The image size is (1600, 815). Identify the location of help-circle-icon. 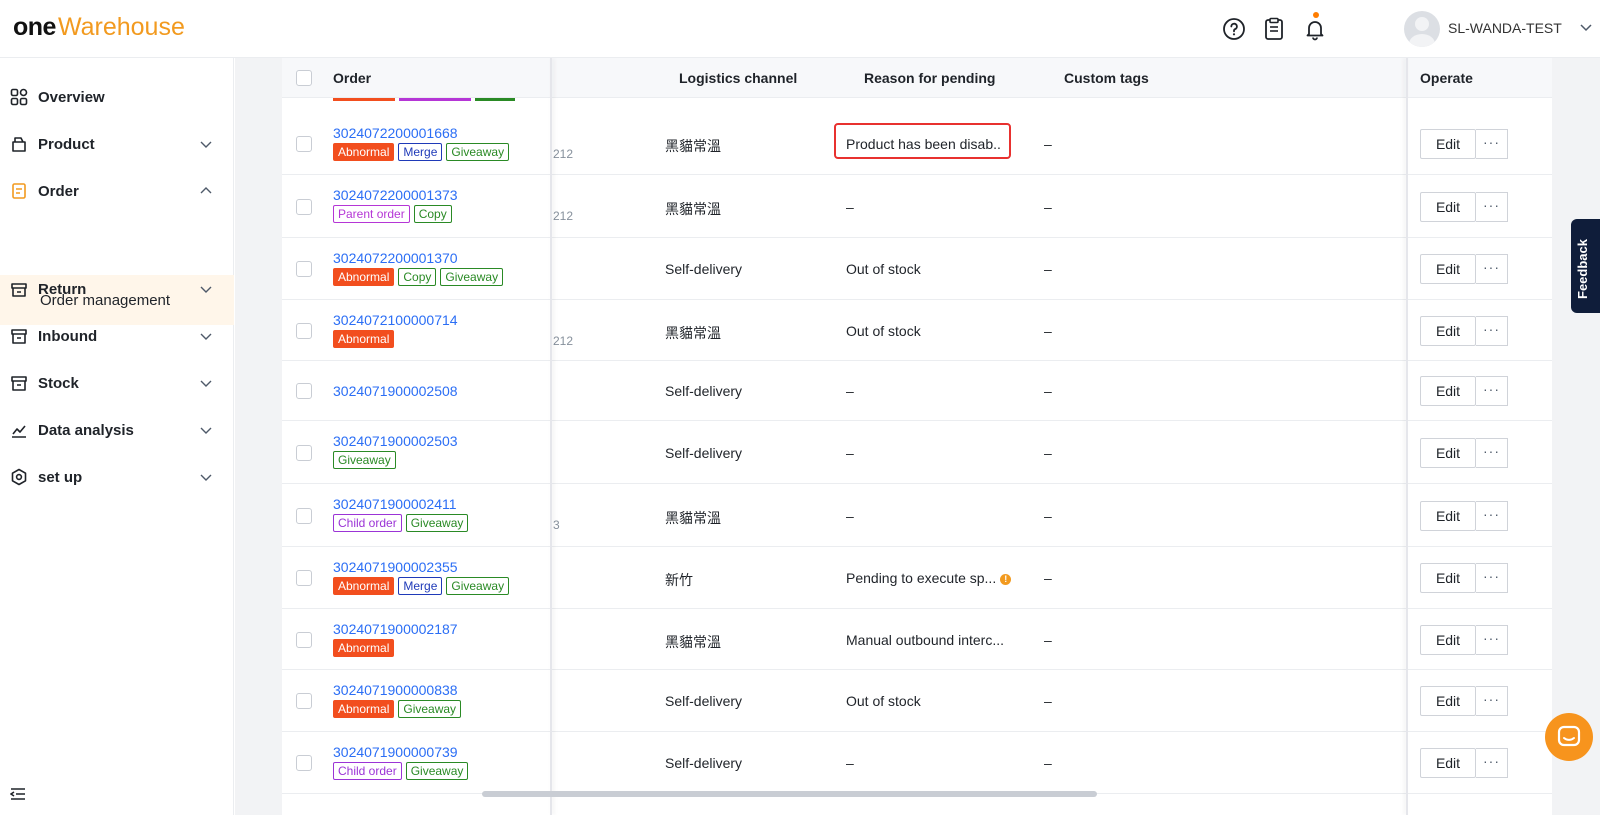
(1234, 29).